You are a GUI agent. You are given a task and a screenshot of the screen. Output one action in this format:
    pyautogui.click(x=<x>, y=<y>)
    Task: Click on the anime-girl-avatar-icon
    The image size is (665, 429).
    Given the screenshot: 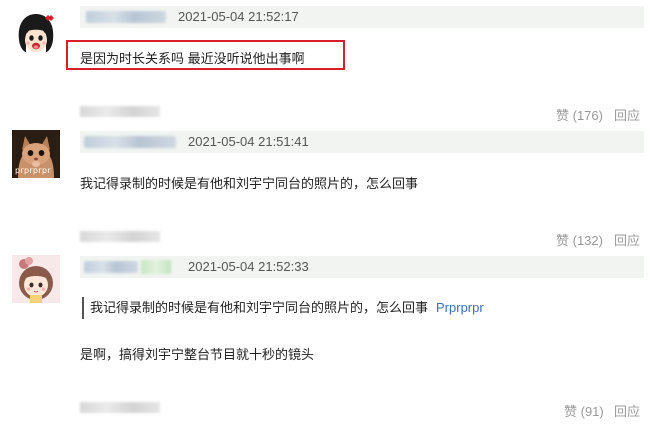 What is the action you would take?
    pyautogui.click(x=36, y=279)
    